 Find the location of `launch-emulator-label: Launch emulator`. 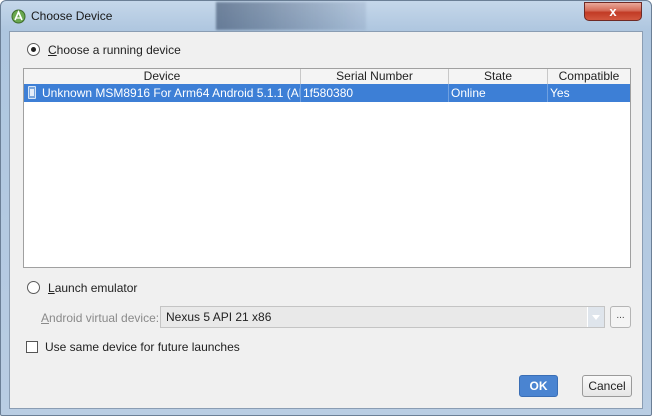

launch-emulator-label: Launch emulator is located at coordinates (92, 288).